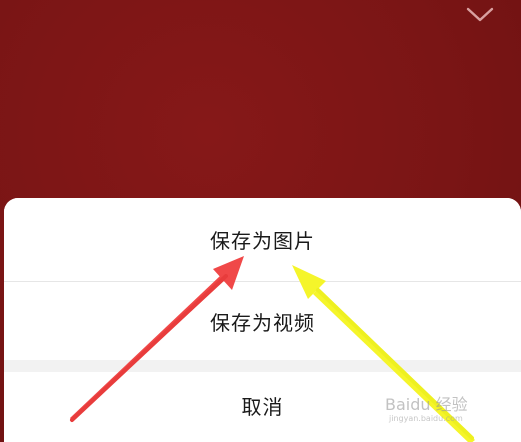 This screenshot has height=442, width=521. Describe the element at coordinates (480, 15) in the screenshot. I see `chevron-down-icon` at that location.